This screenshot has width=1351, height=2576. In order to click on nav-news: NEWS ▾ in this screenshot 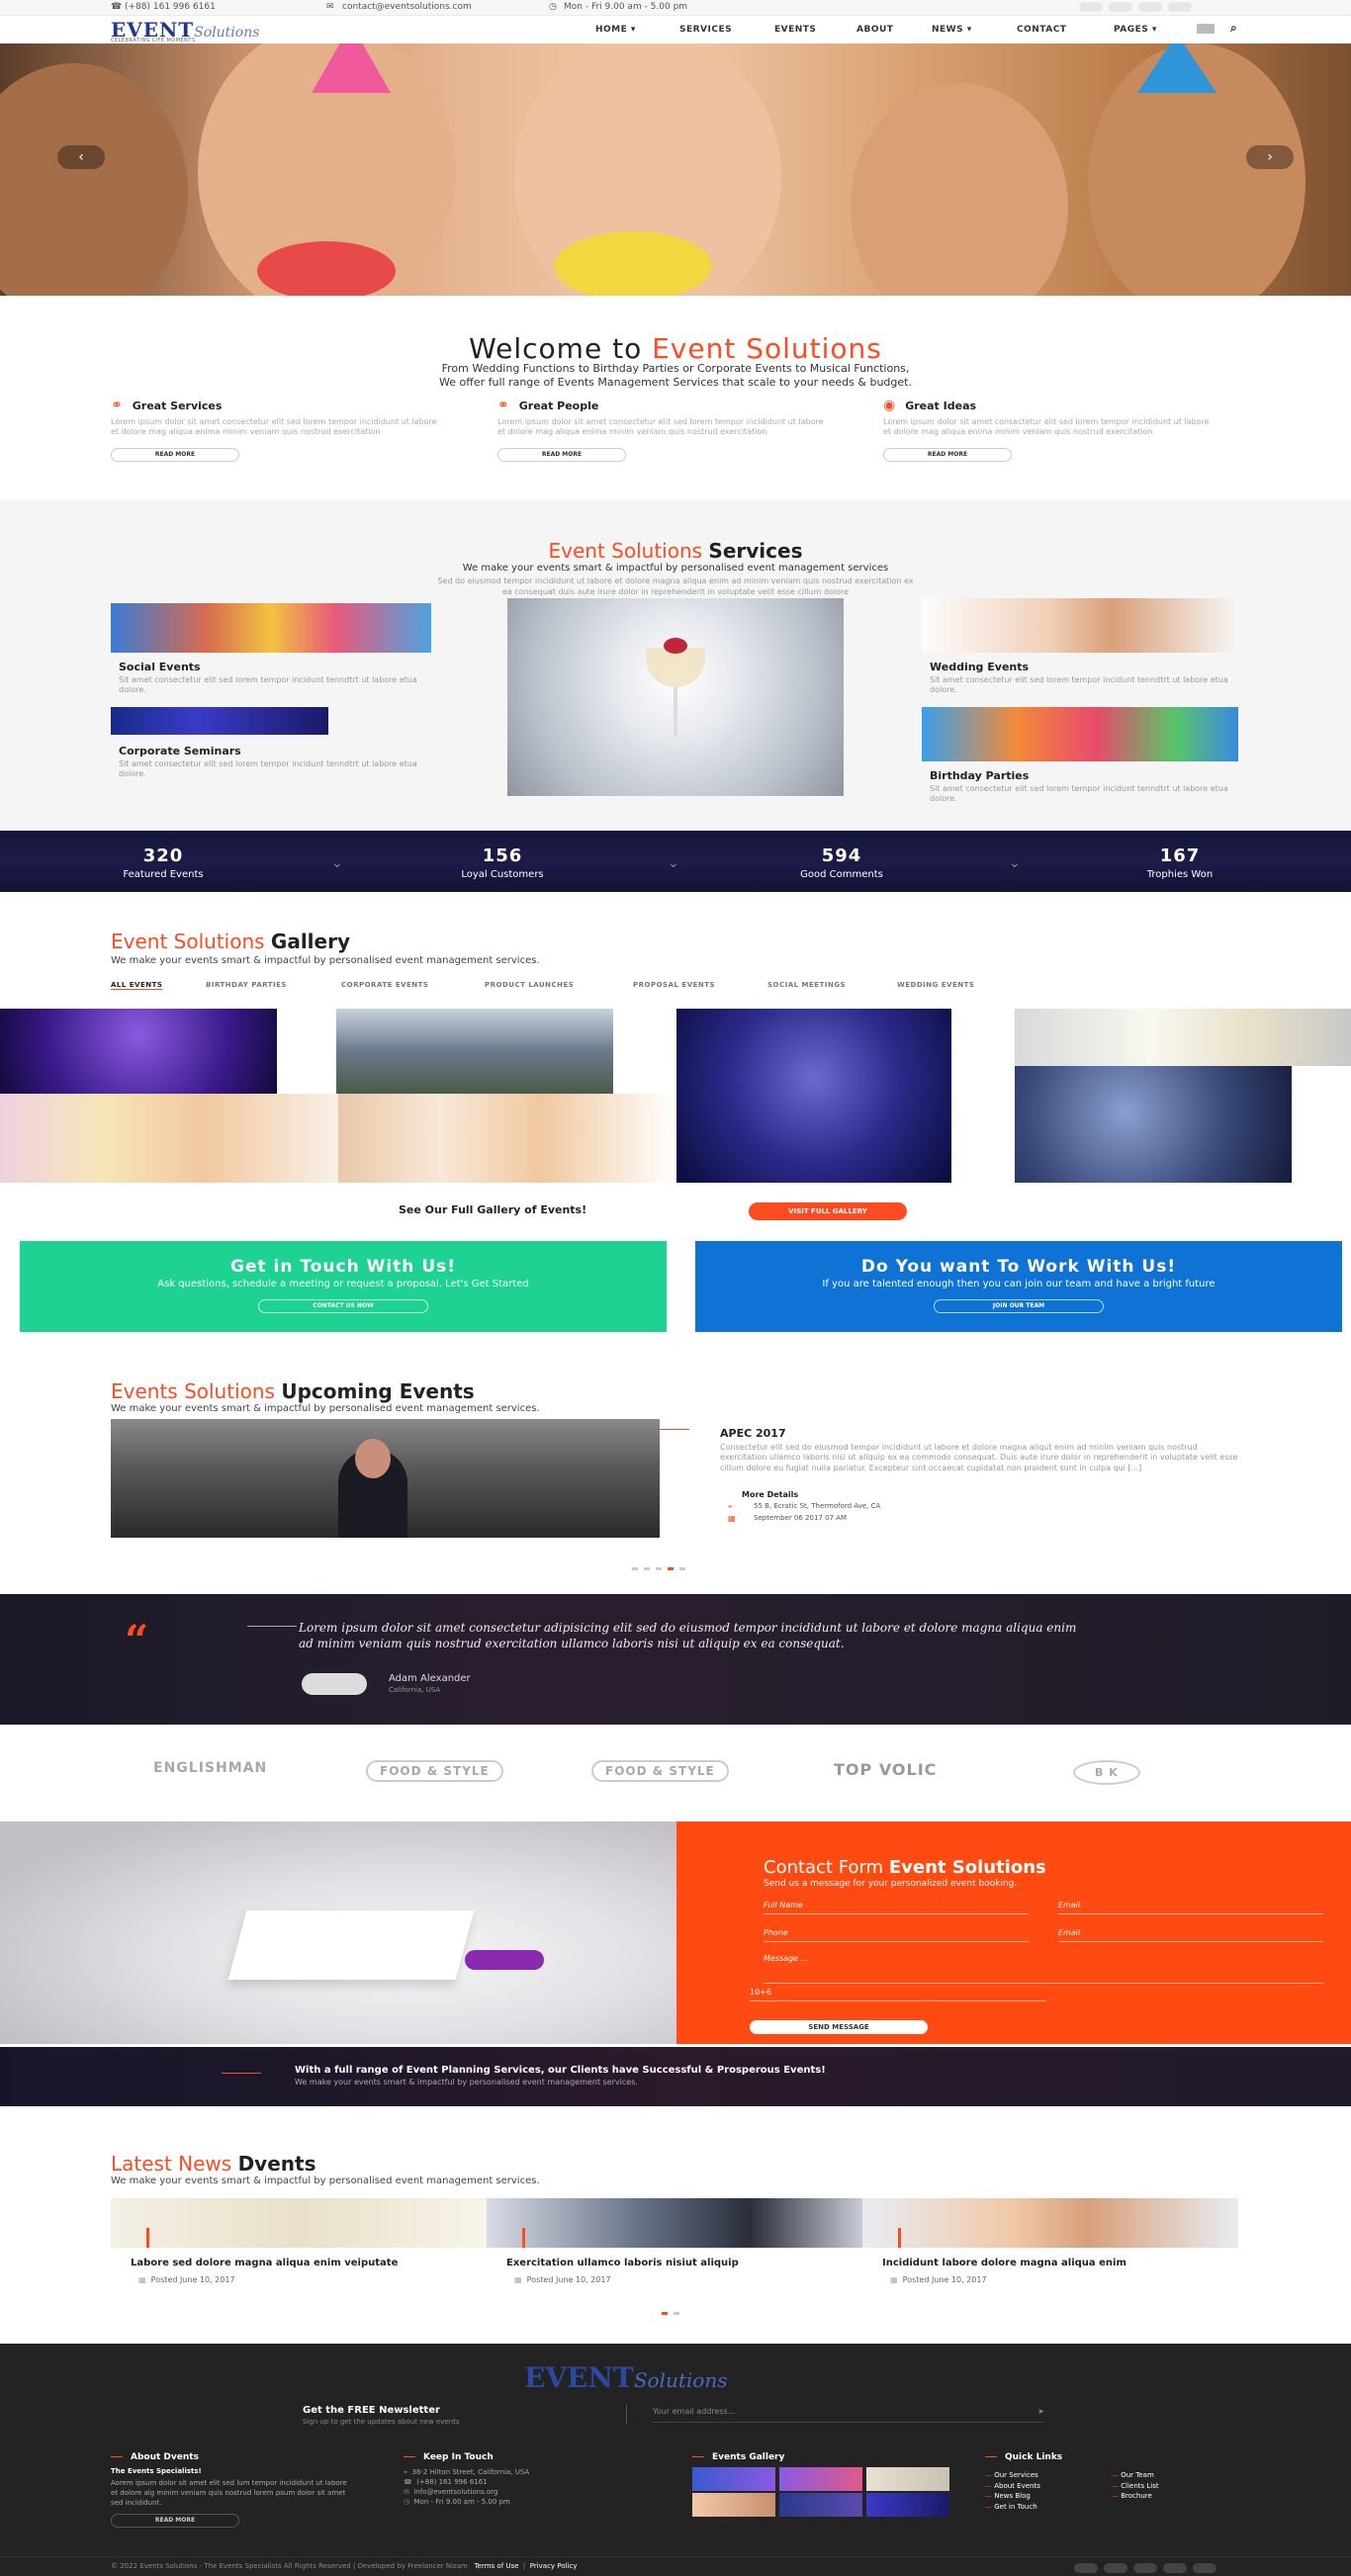, I will do `click(952, 30)`.